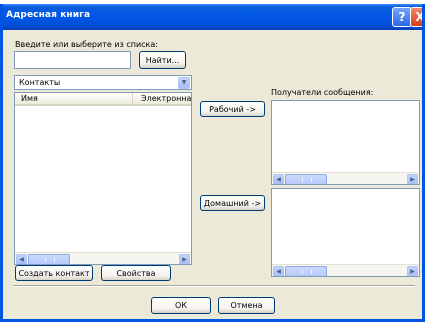  Describe the element at coordinates (322, 92) in the screenshot. I see `recipients-label: Получатели сообщения:` at that location.